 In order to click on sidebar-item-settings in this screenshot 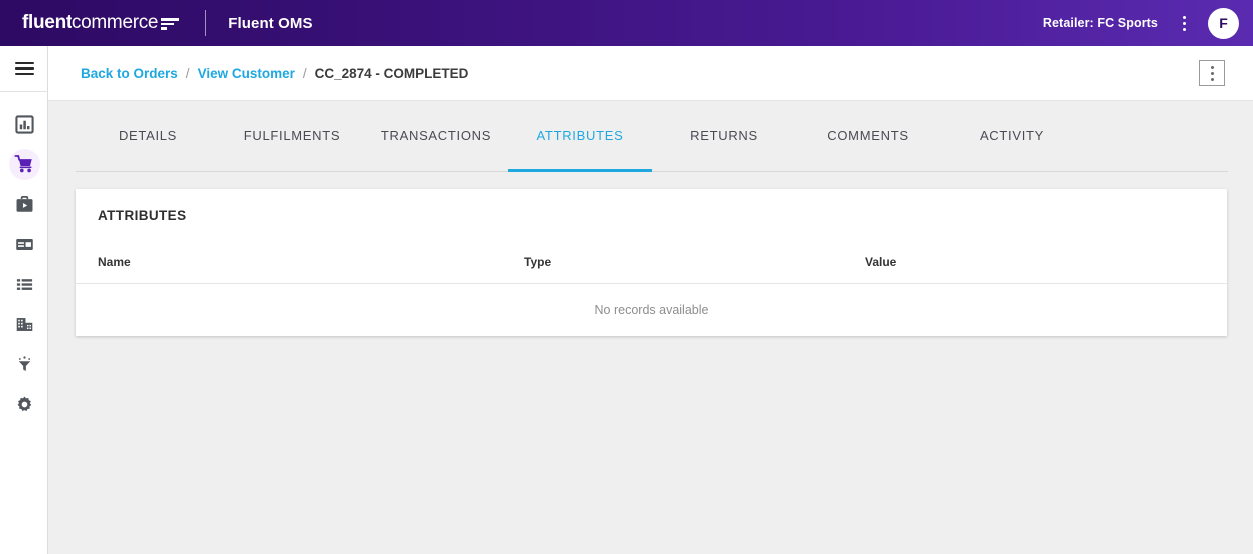, I will do `click(24, 404)`.